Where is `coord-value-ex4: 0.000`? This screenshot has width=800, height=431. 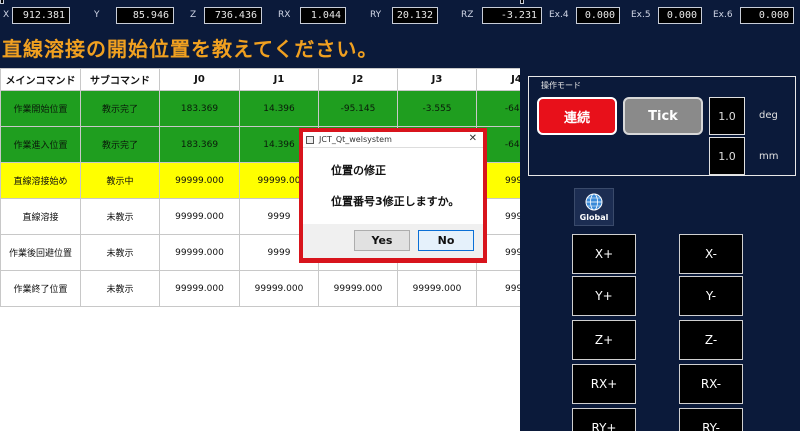
coord-value-ex4: 0.000 is located at coordinates (598, 15).